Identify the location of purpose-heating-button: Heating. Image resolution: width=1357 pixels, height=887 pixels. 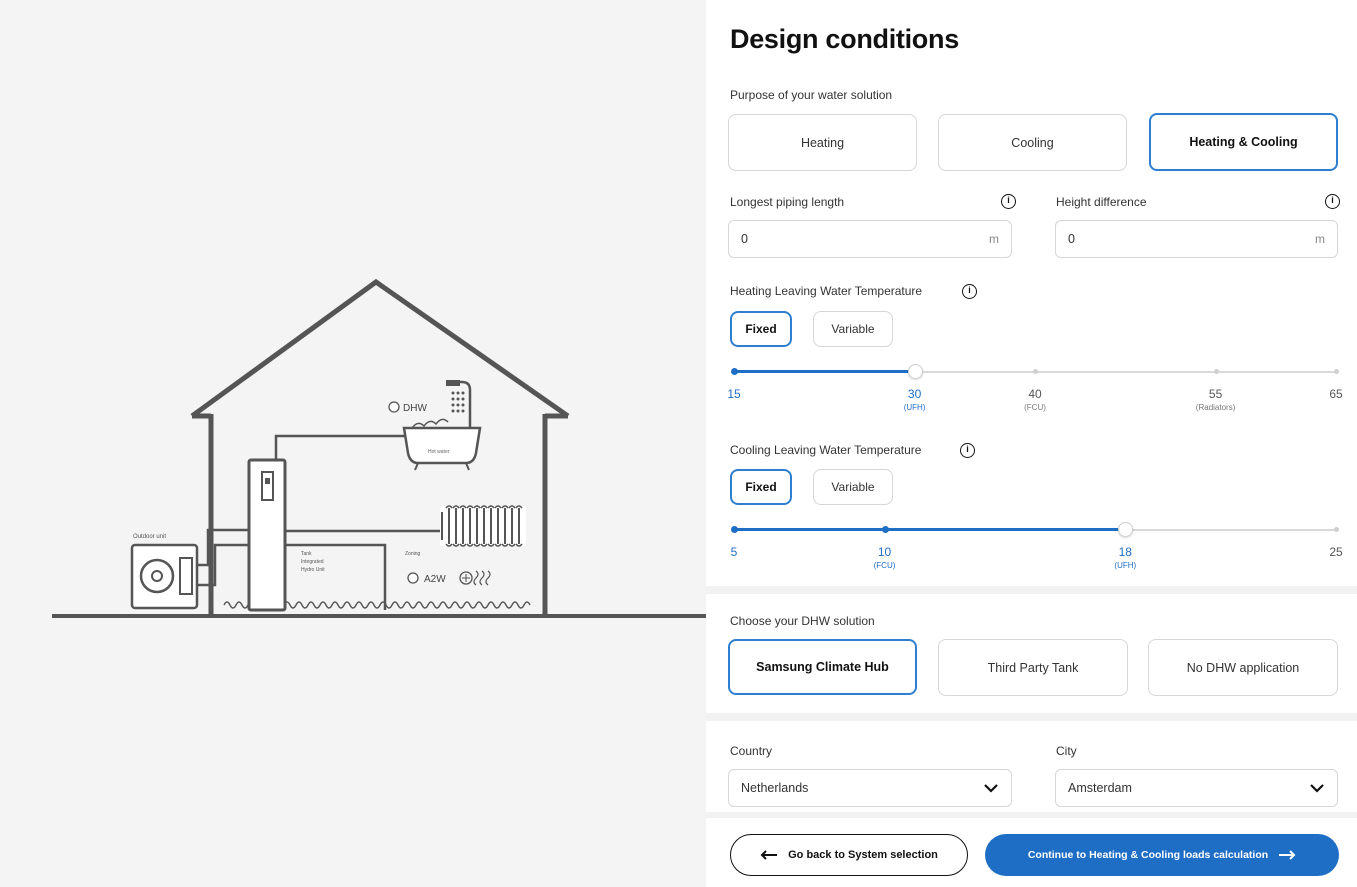
(822, 142).